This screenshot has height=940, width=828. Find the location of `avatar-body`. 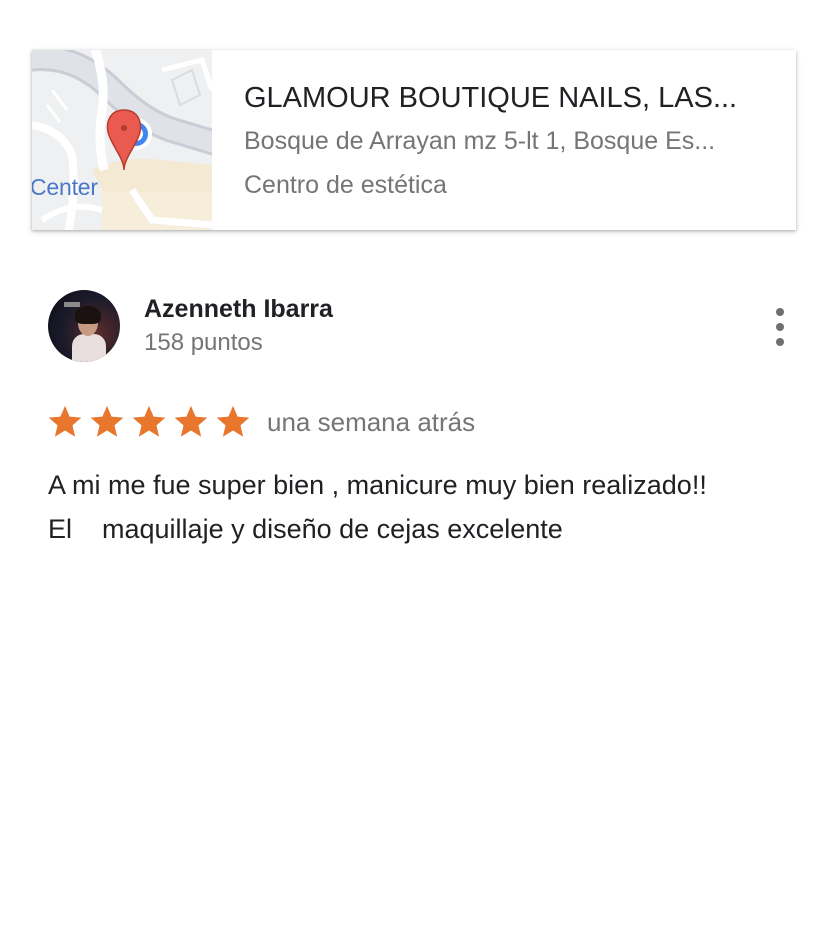

avatar-body is located at coordinates (89, 348).